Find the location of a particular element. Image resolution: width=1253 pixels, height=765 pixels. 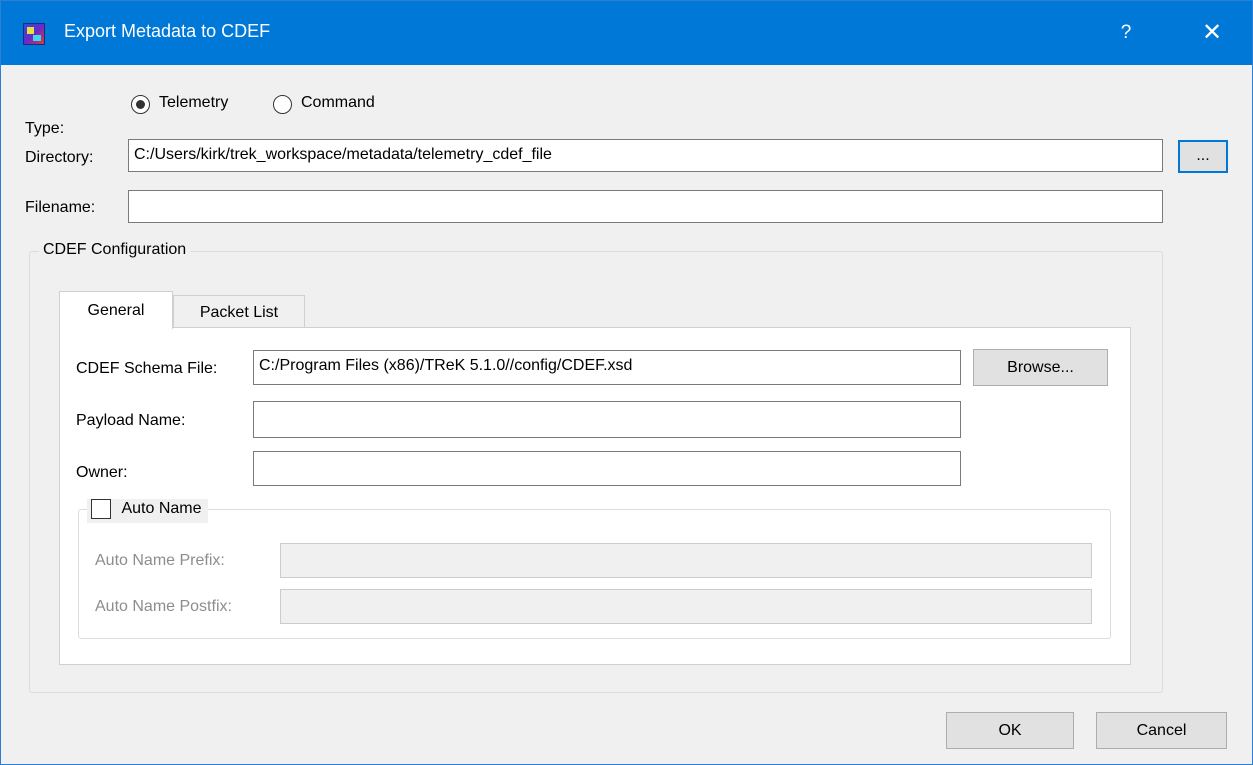

ok-button: OK is located at coordinates (1010, 730).